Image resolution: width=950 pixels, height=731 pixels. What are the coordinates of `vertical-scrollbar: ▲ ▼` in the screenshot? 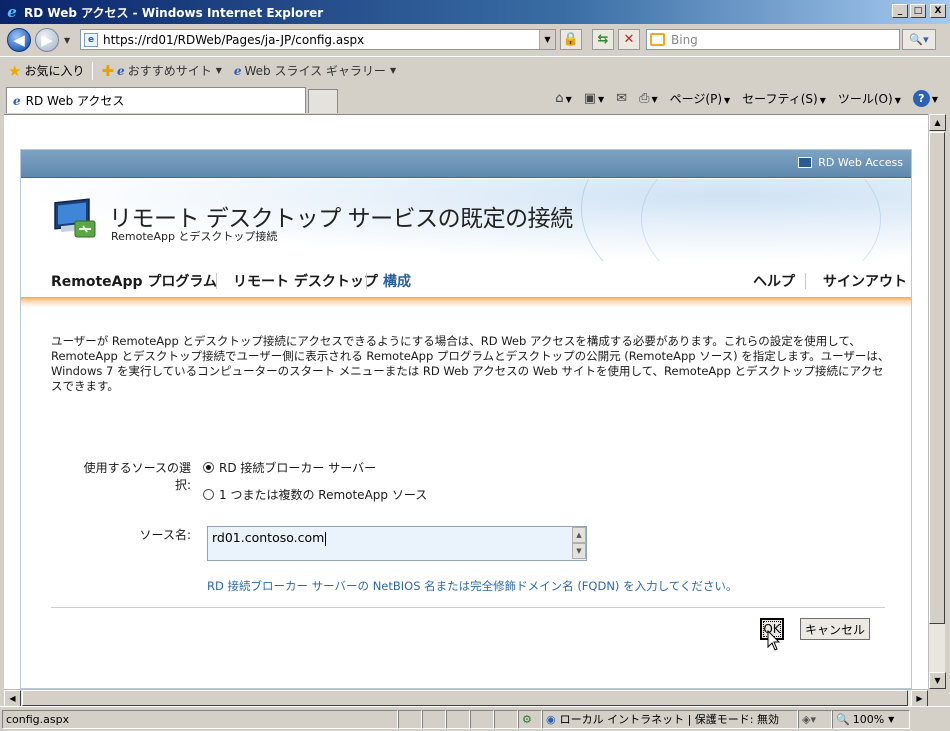 It's located at (937, 401).